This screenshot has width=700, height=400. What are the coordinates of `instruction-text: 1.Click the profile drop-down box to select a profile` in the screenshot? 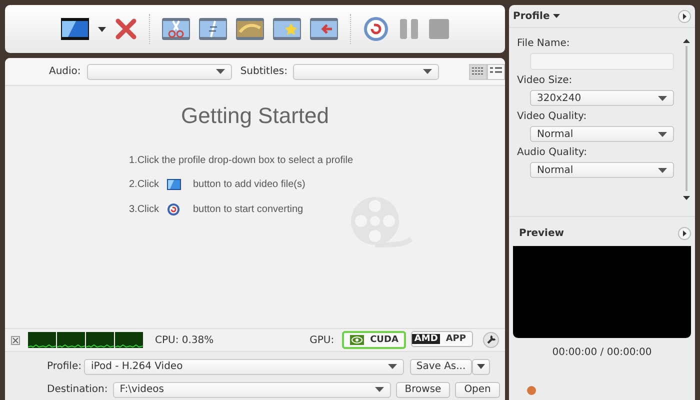 It's located at (241, 160).